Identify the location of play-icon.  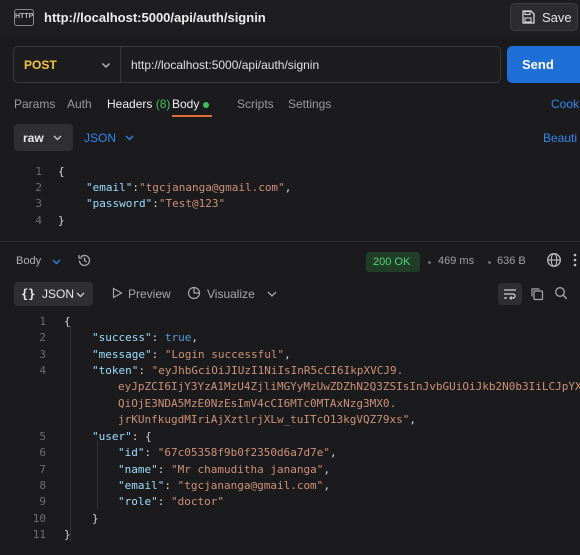
(117, 293).